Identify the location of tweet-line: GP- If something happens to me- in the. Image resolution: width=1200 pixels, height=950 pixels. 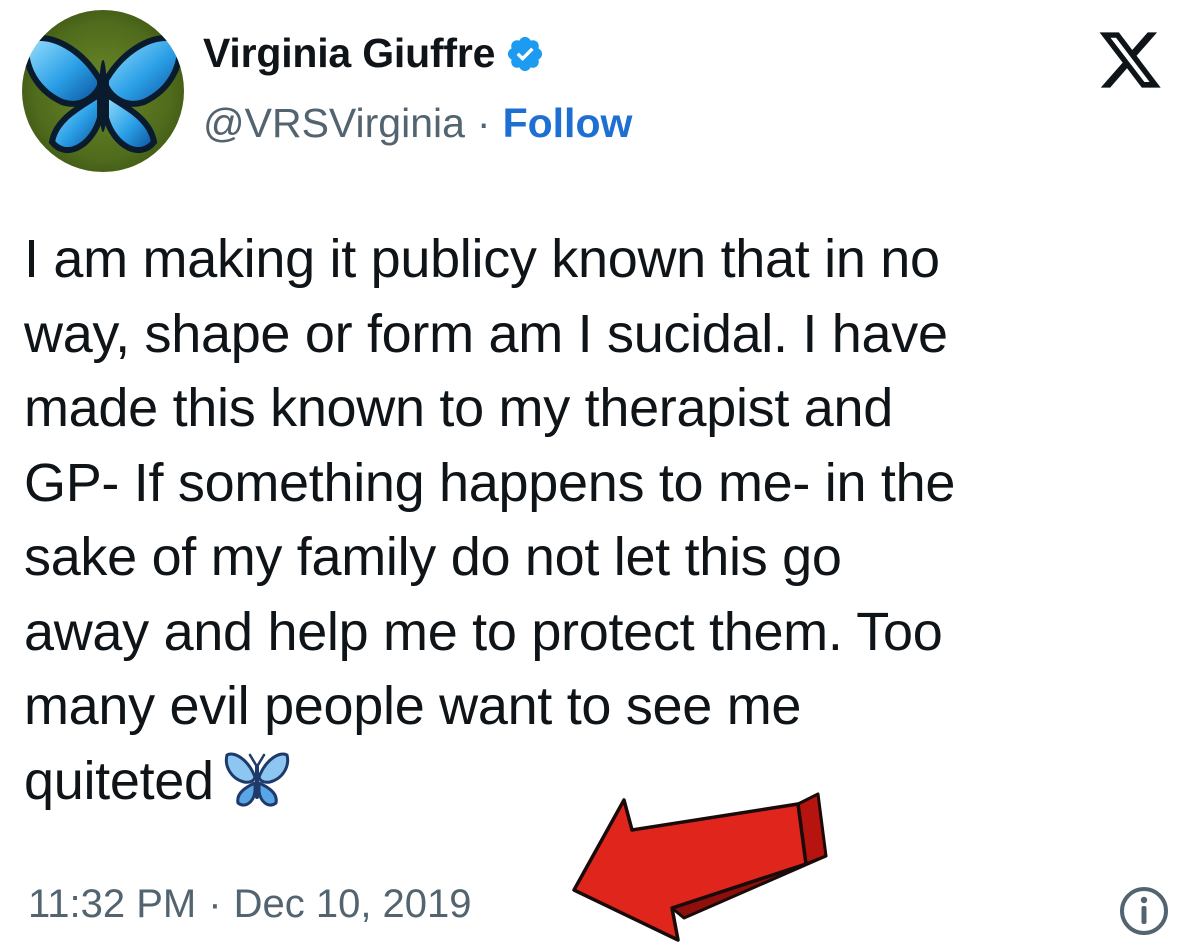
(490, 482).